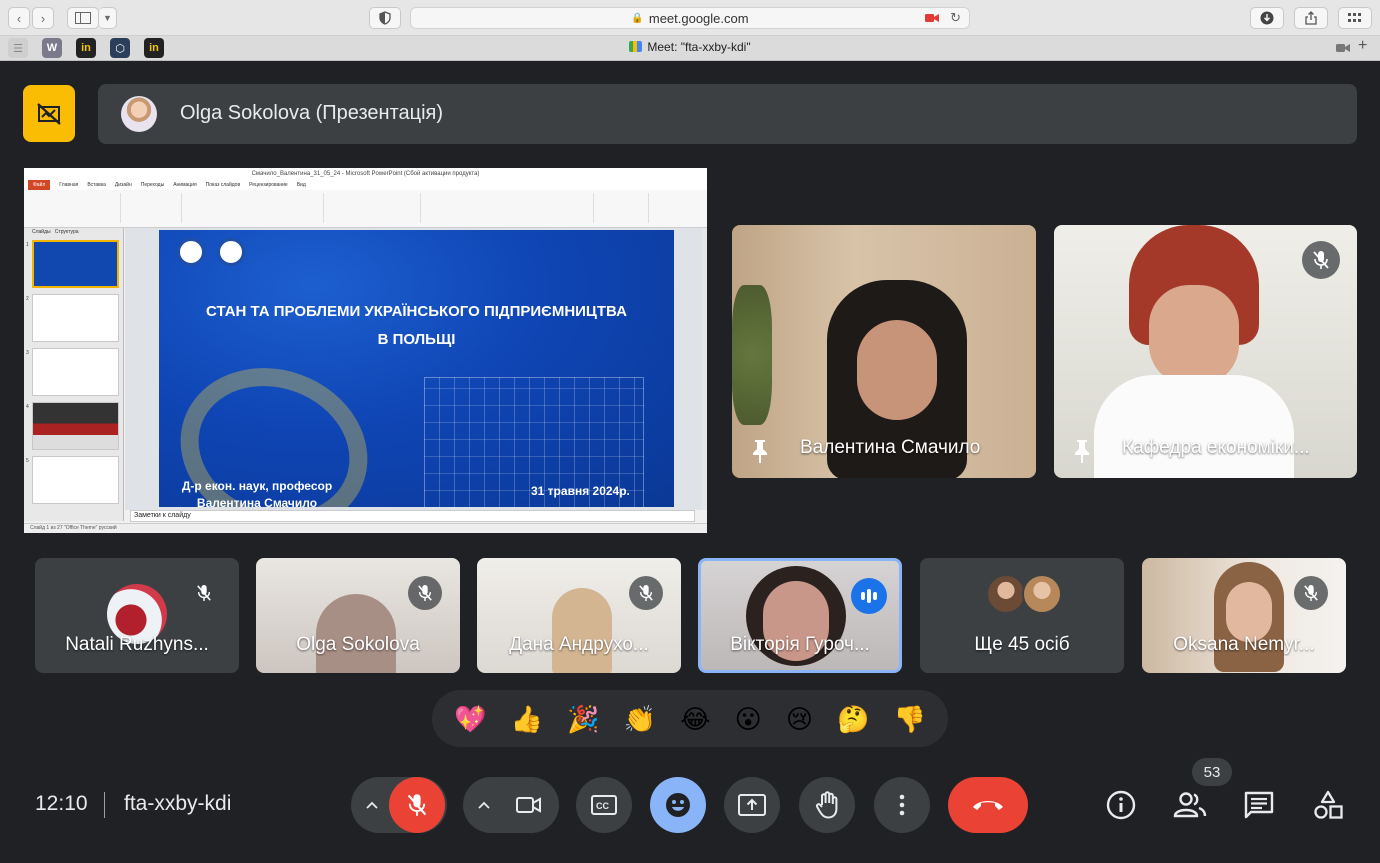 This screenshot has width=1380, height=863. Describe the element at coordinates (910, 719) in the screenshot. I see `reaction-thumbs-down: 👎` at that location.